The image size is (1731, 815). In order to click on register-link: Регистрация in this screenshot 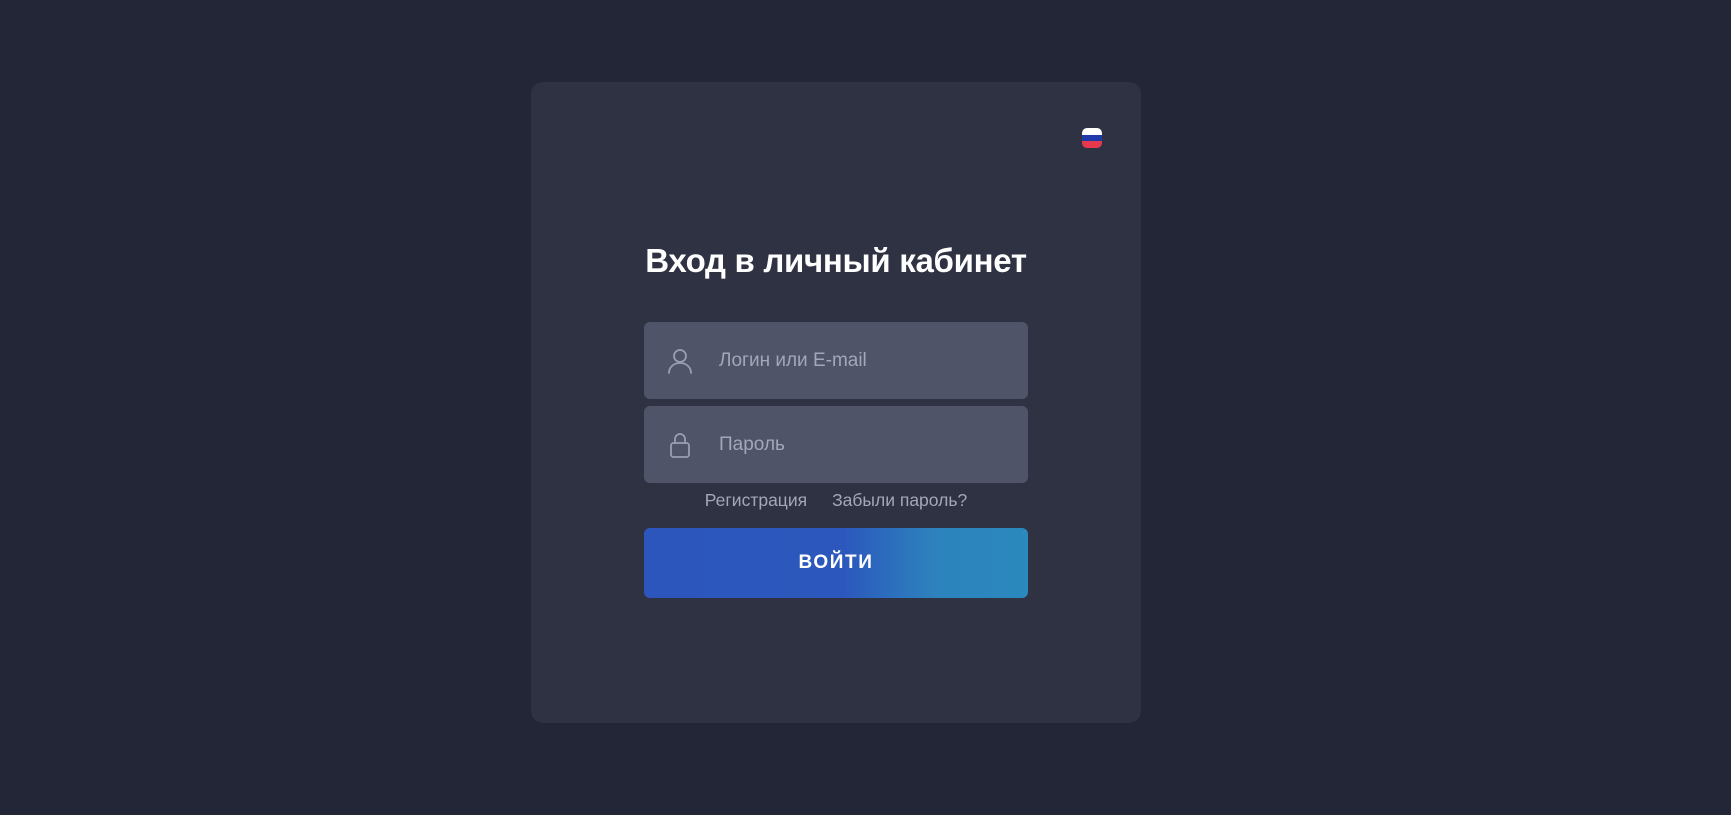, I will do `click(756, 500)`.